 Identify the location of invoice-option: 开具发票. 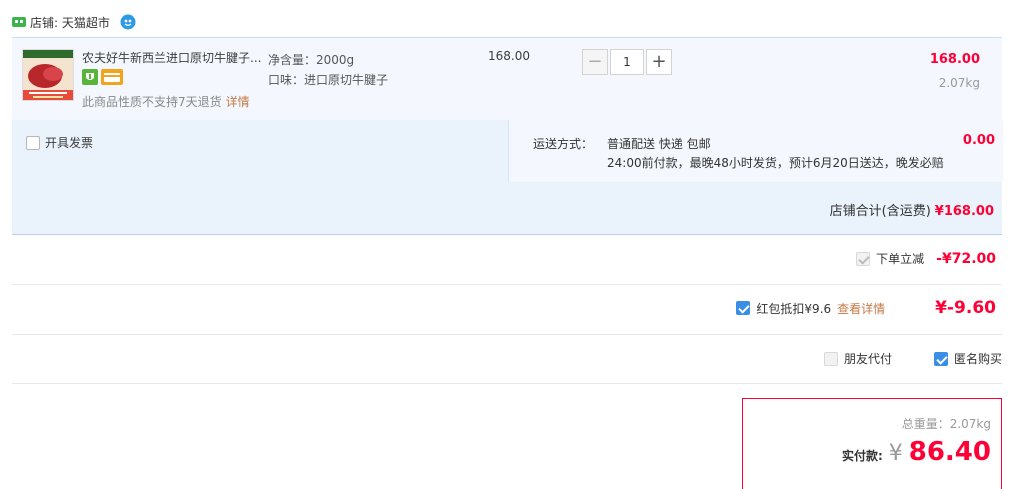
(59, 142).